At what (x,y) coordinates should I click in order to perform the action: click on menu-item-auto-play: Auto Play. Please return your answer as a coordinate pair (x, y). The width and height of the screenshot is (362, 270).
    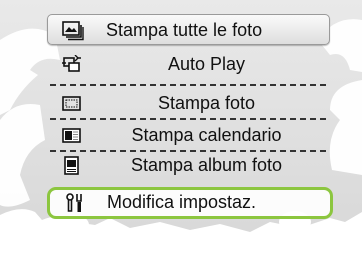
    Looking at the image, I should click on (188, 64).